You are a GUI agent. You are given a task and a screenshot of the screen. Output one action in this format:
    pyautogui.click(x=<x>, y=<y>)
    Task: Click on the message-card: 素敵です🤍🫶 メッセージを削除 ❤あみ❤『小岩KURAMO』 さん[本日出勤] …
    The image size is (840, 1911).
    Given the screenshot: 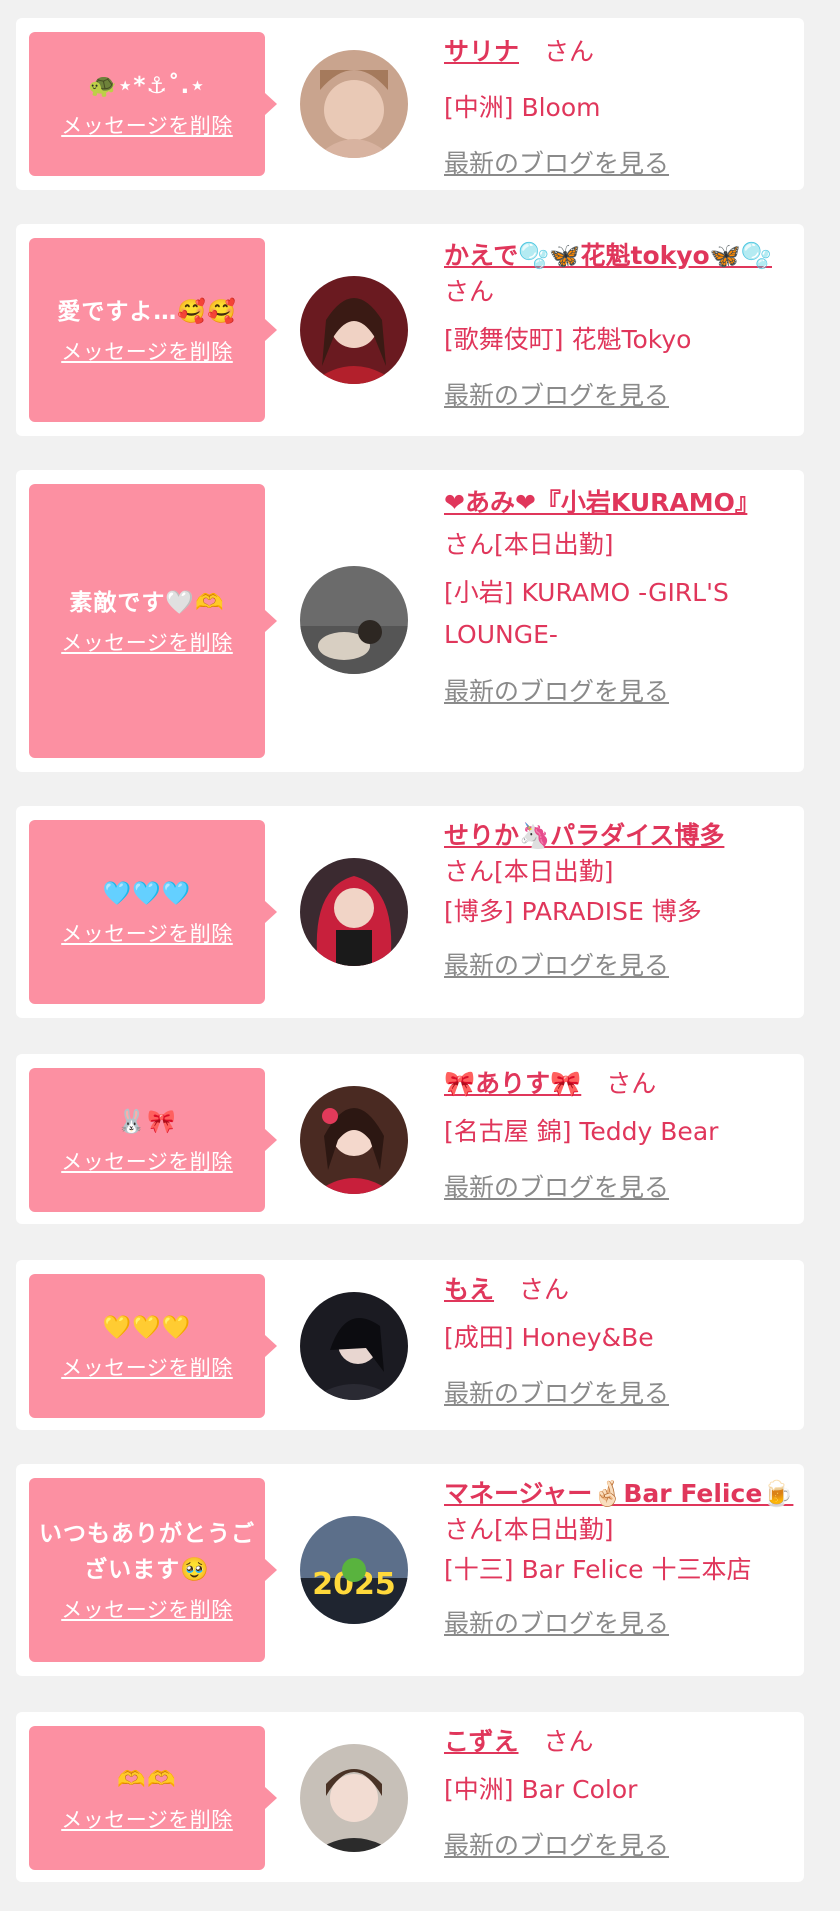 What is the action you would take?
    pyautogui.click(x=410, y=621)
    